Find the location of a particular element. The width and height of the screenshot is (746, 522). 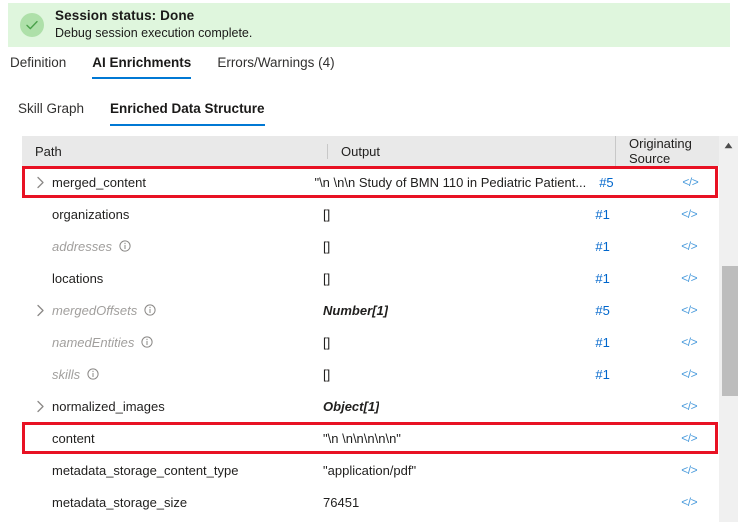

output-value: "\n \n\n\n\n\n" is located at coordinates (362, 438).